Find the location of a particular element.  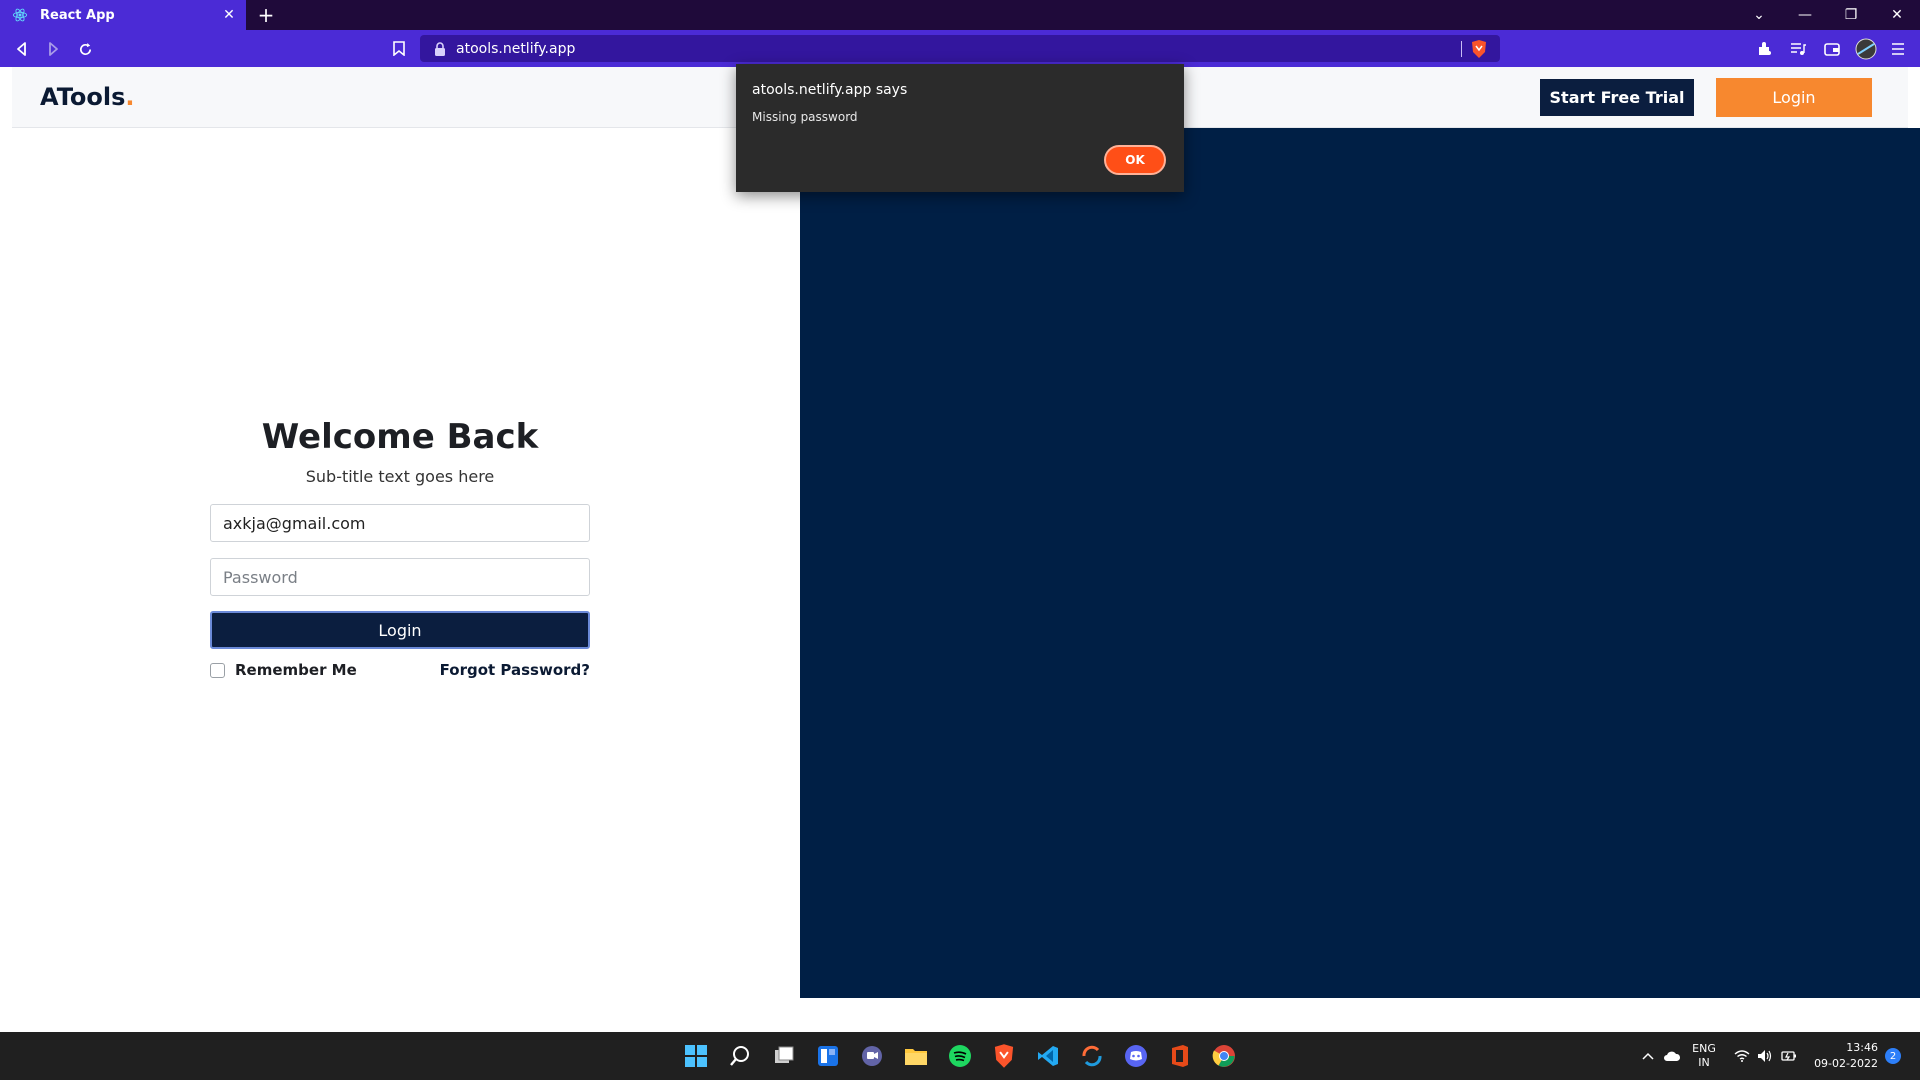

task-view-icon is located at coordinates (784, 1056).